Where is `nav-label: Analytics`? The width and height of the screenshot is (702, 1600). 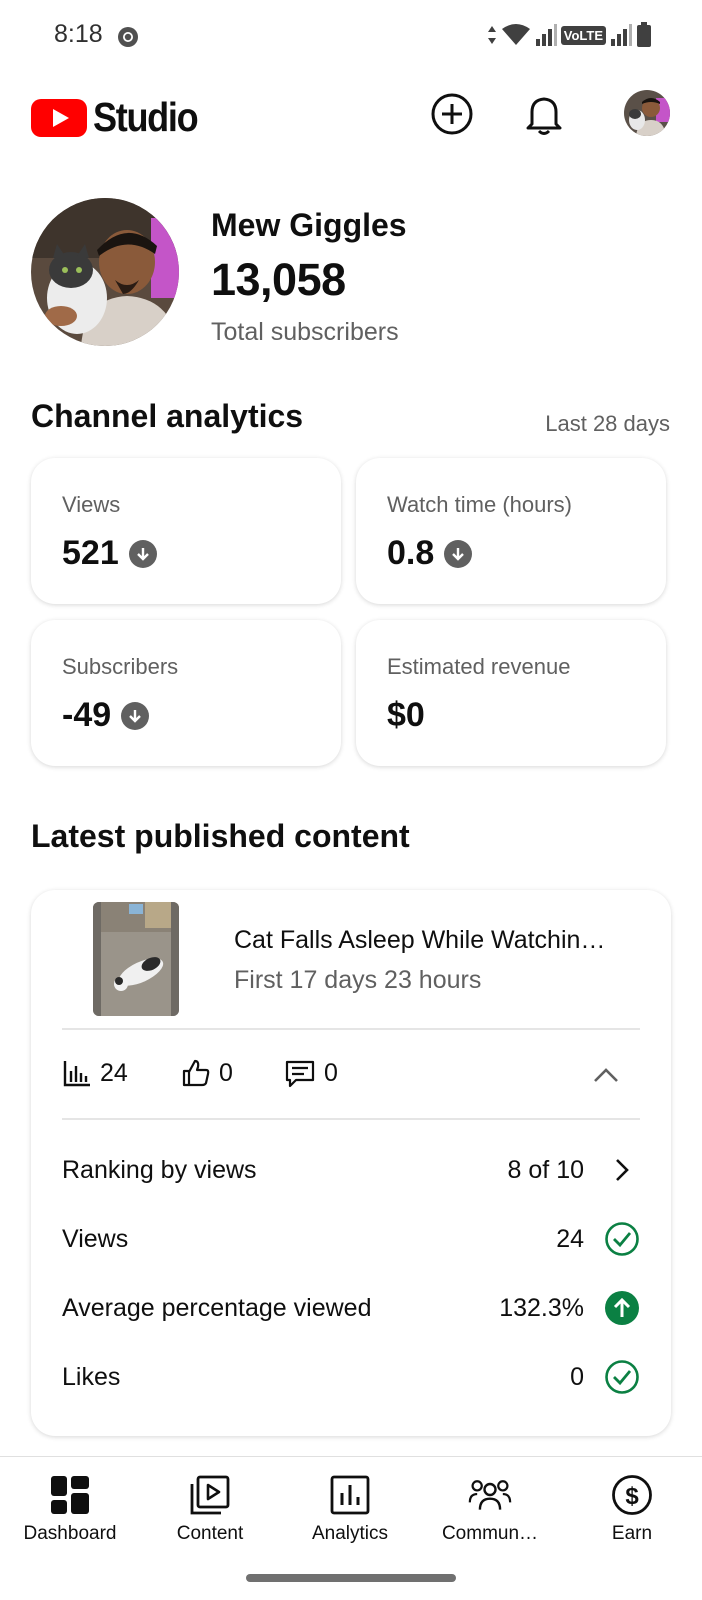
nav-label: Analytics is located at coordinates (350, 1533).